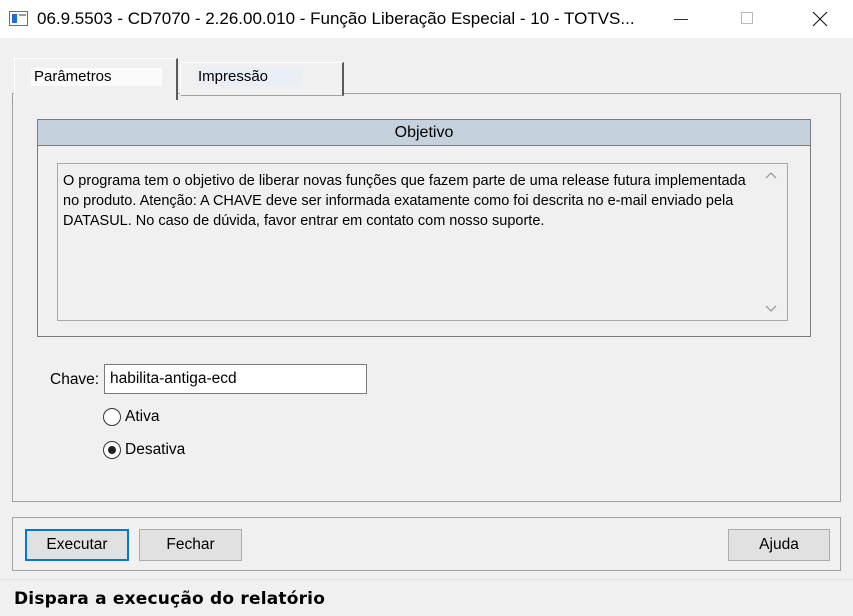  Describe the element at coordinates (426, 544) in the screenshot. I see `button-panel` at that location.